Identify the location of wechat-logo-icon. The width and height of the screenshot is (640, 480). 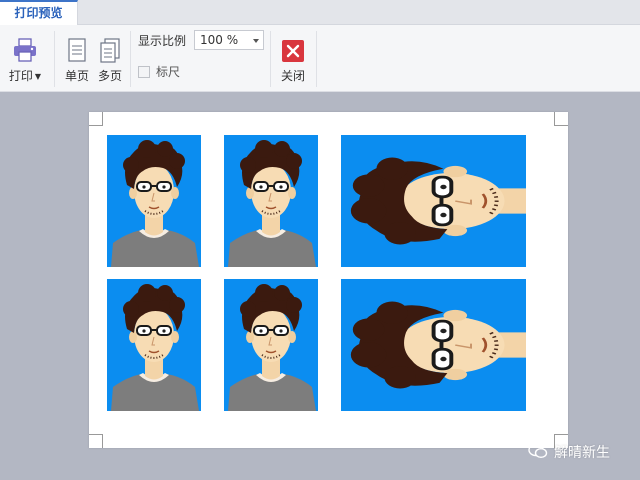
(538, 452).